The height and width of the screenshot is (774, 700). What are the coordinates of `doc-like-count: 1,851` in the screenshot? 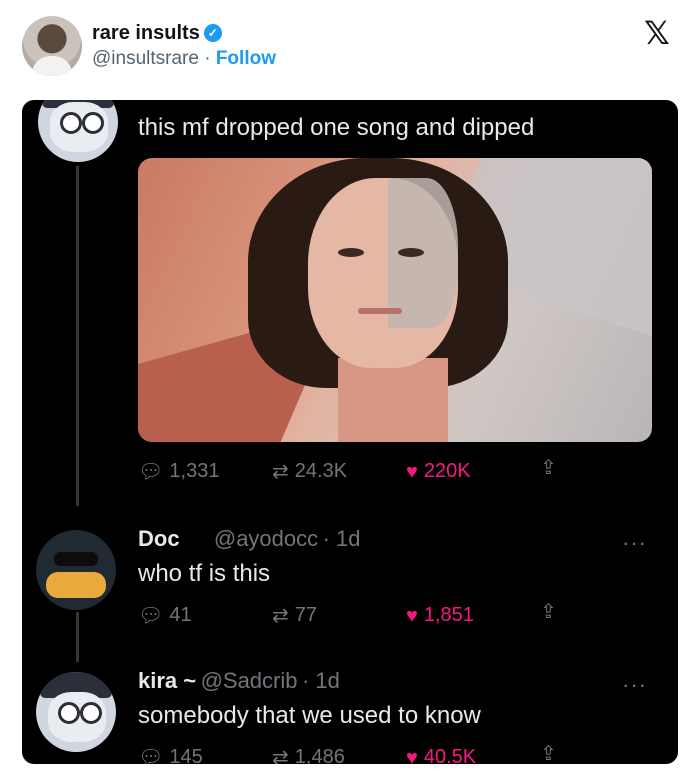 It's located at (448, 615).